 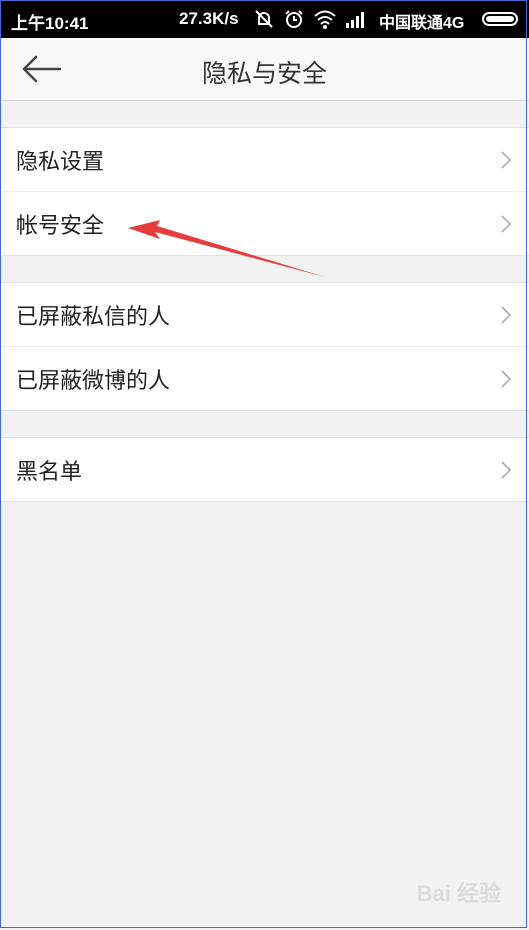 What do you see at coordinates (264, 314) in the screenshot?
I see `blocked-messages-row: 已屏蔽私信的人` at bounding box center [264, 314].